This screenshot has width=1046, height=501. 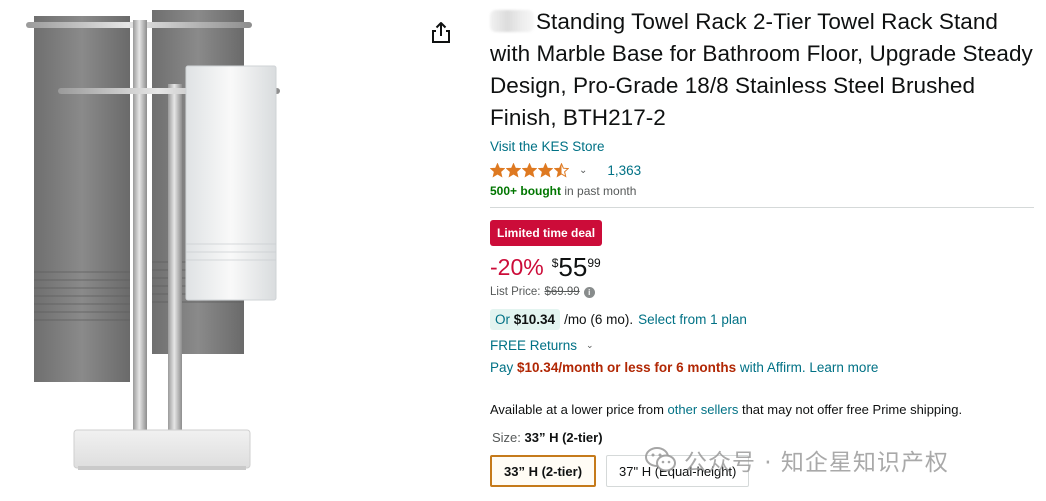 I want to click on info-icon: i, so click(x=589, y=292).